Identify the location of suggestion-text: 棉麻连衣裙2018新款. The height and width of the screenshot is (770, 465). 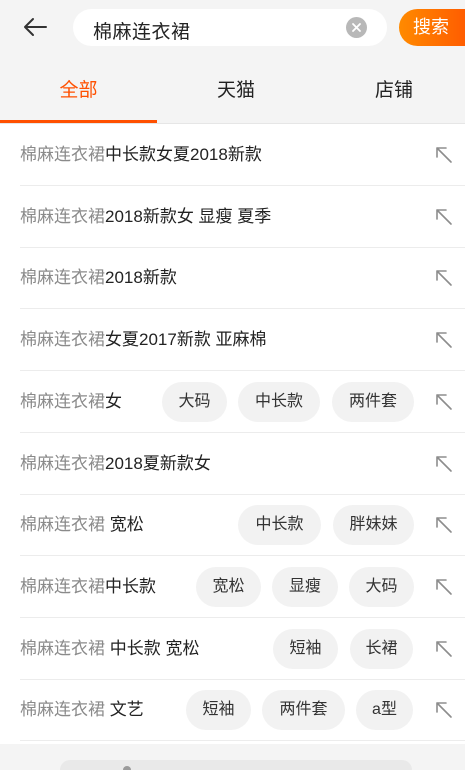
(98, 278).